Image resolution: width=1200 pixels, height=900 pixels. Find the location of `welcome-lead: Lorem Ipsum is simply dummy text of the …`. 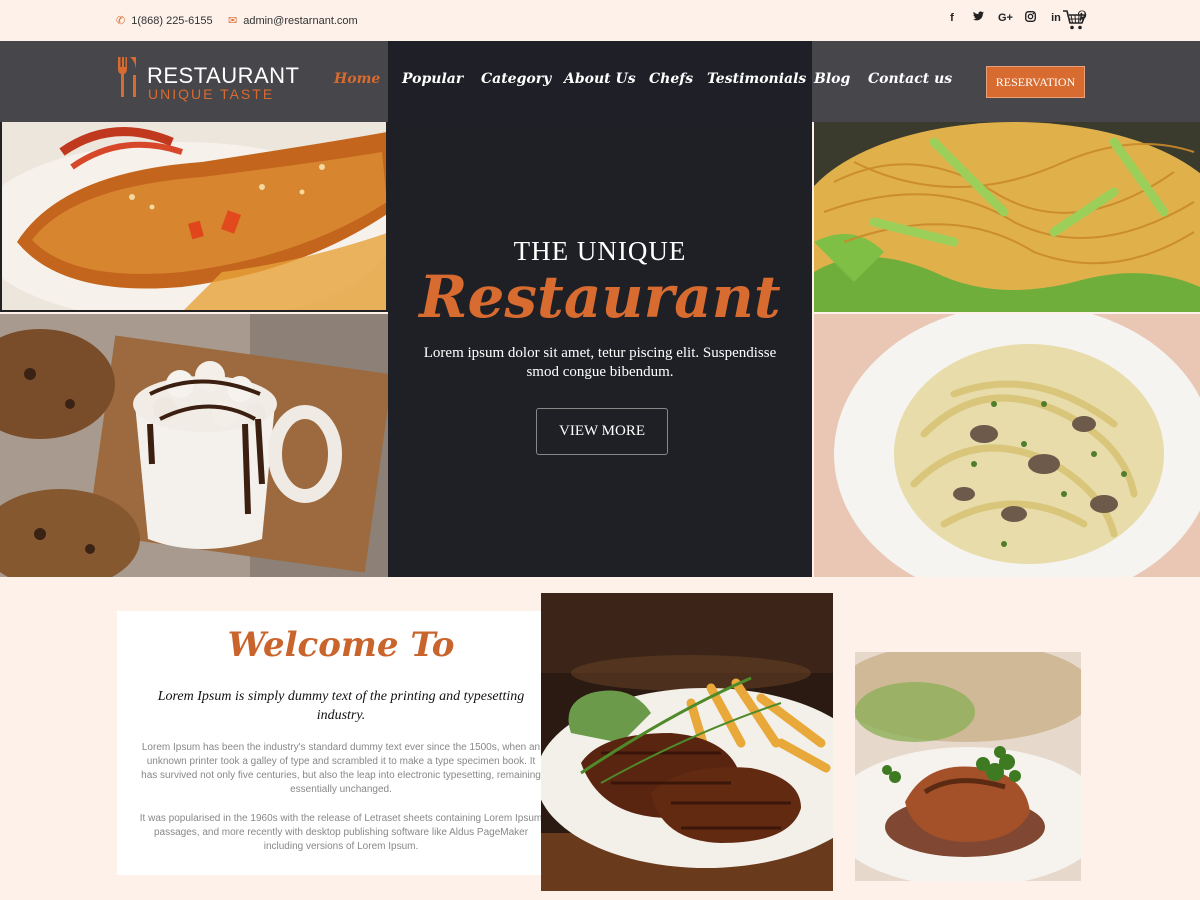

welcome-lead: Lorem Ipsum is simply dummy text of the … is located at coordinates (341, 706).